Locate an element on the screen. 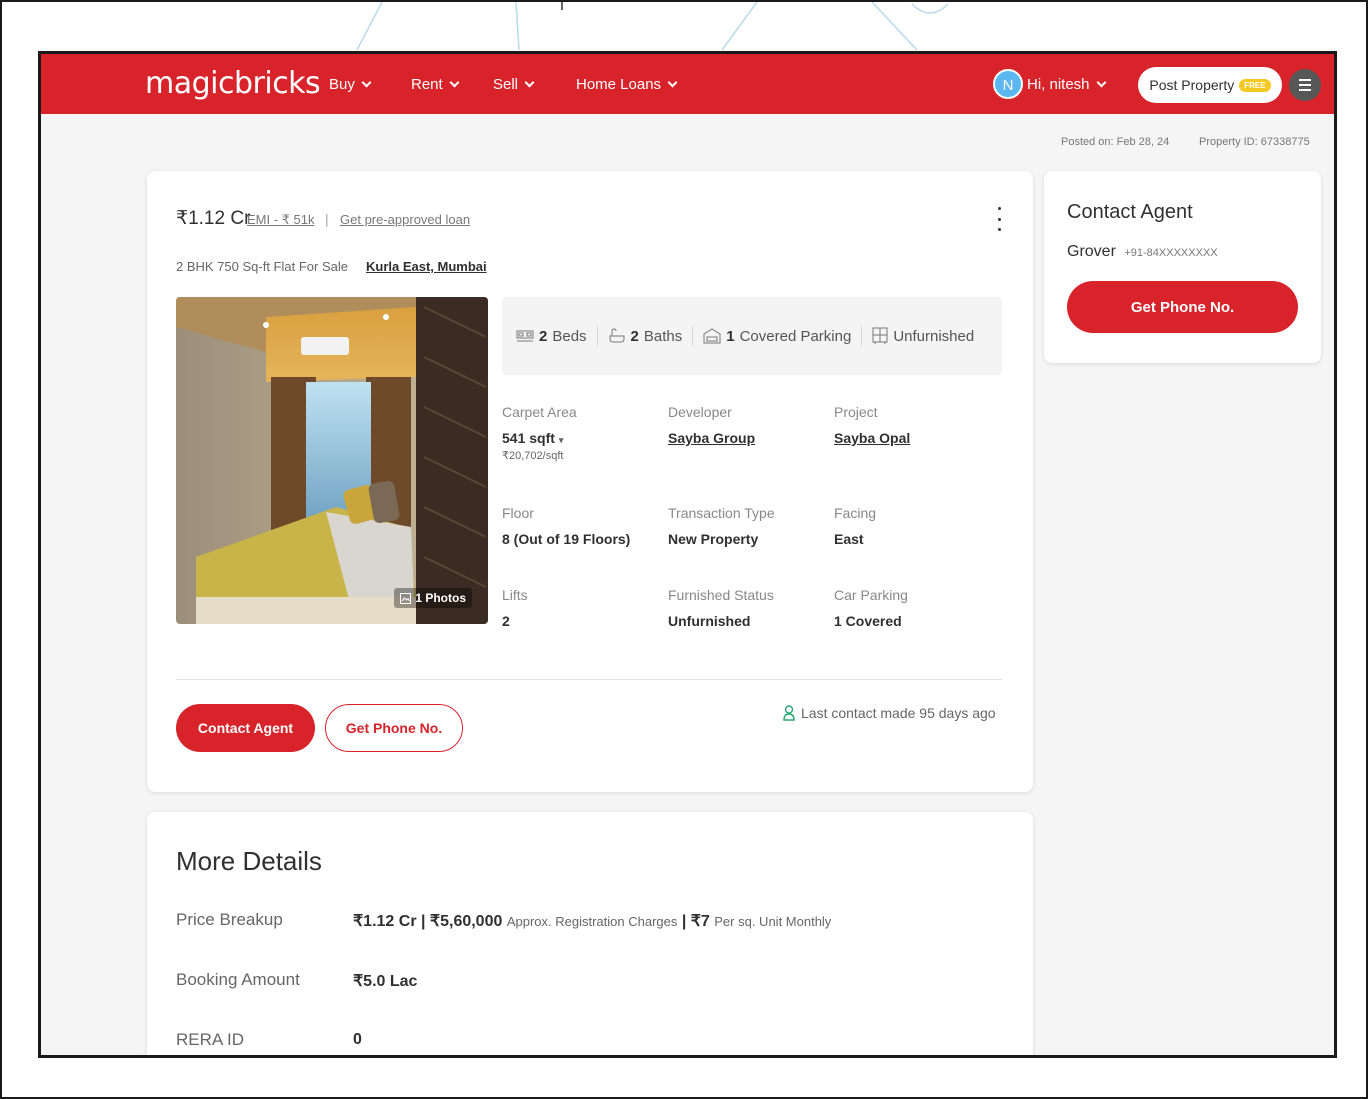 Image resolution: width=1368 pixels, height=1099 pixels. price-breakup-note: Approx. Registration Charges is located at coordinates (592, 921).